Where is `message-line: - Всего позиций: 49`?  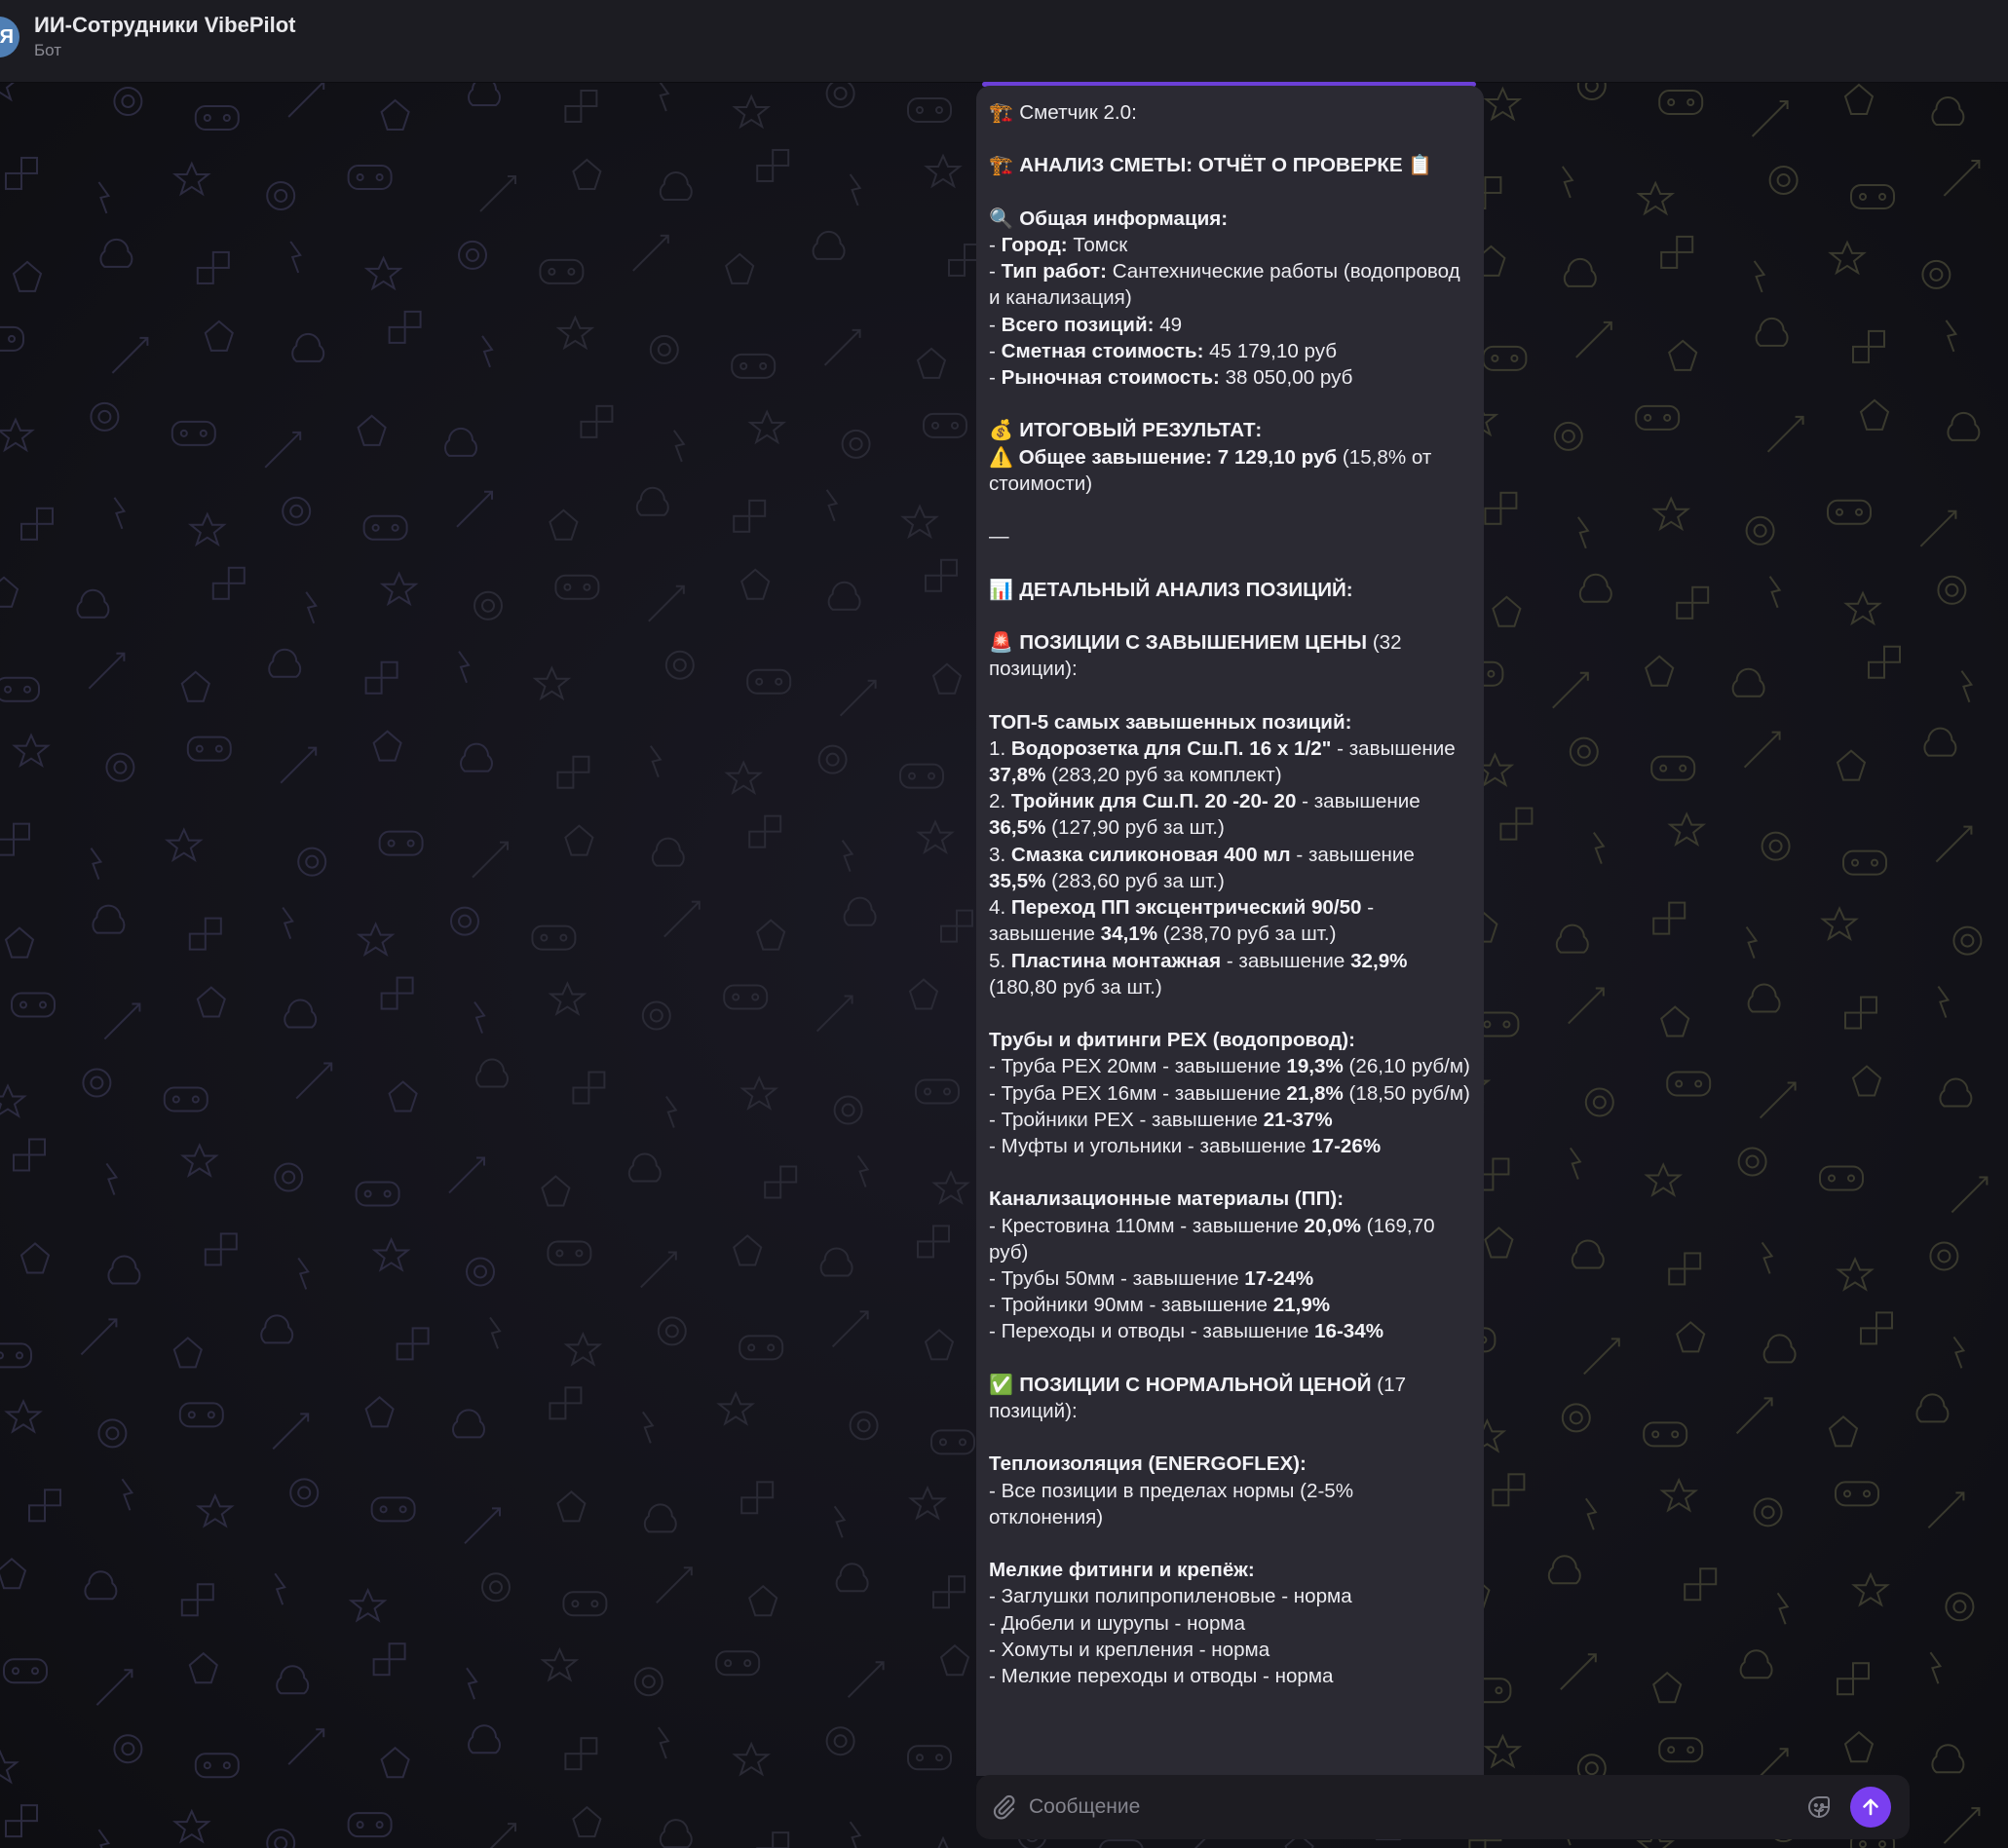 message-line: - Всего позиций: 49 is located at coordinates (1230, 325).